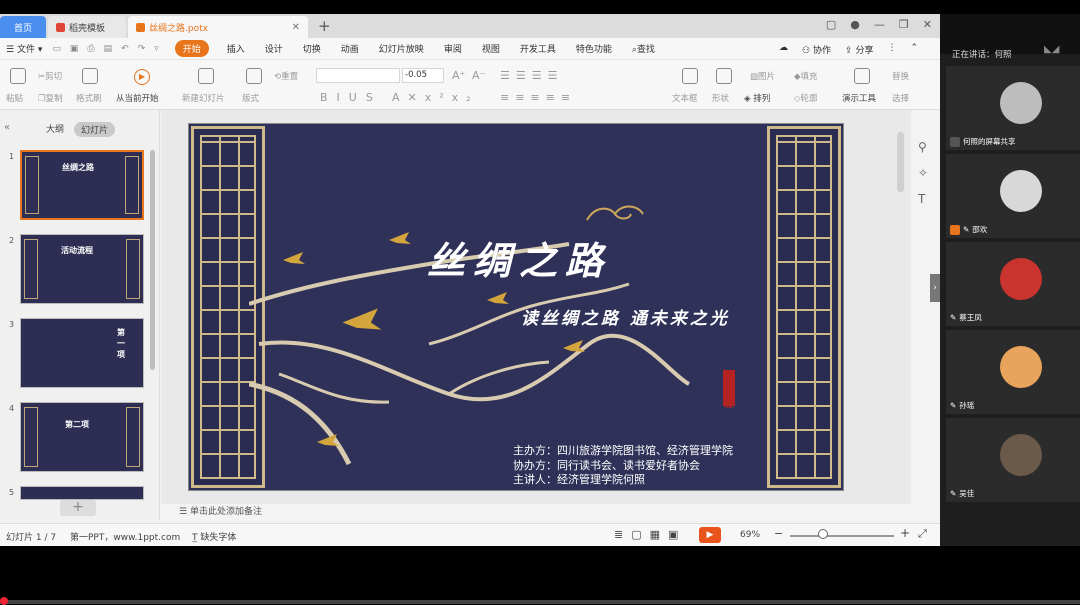  What do you see at coordinates (891, 49) in the screenshot?
I see `more-options-icon: ⋮` at bounding box center [891, 49].